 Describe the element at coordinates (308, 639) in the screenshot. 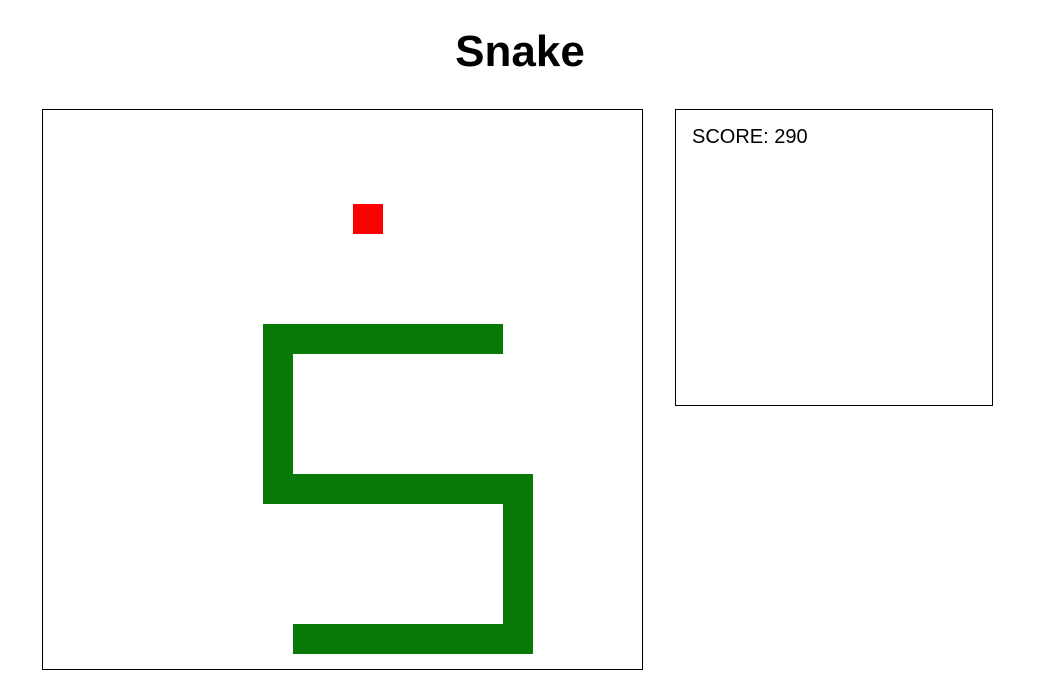

I see `snake-head` at that location.